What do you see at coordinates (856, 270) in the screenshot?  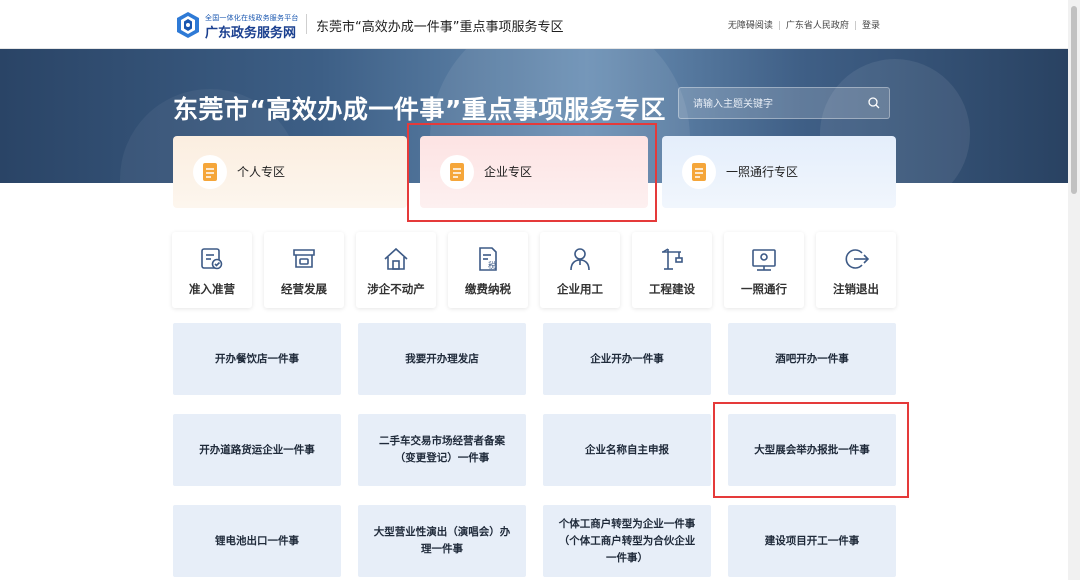 I see `category-deregistration: 注销退出` at bounding box center [856, 270].